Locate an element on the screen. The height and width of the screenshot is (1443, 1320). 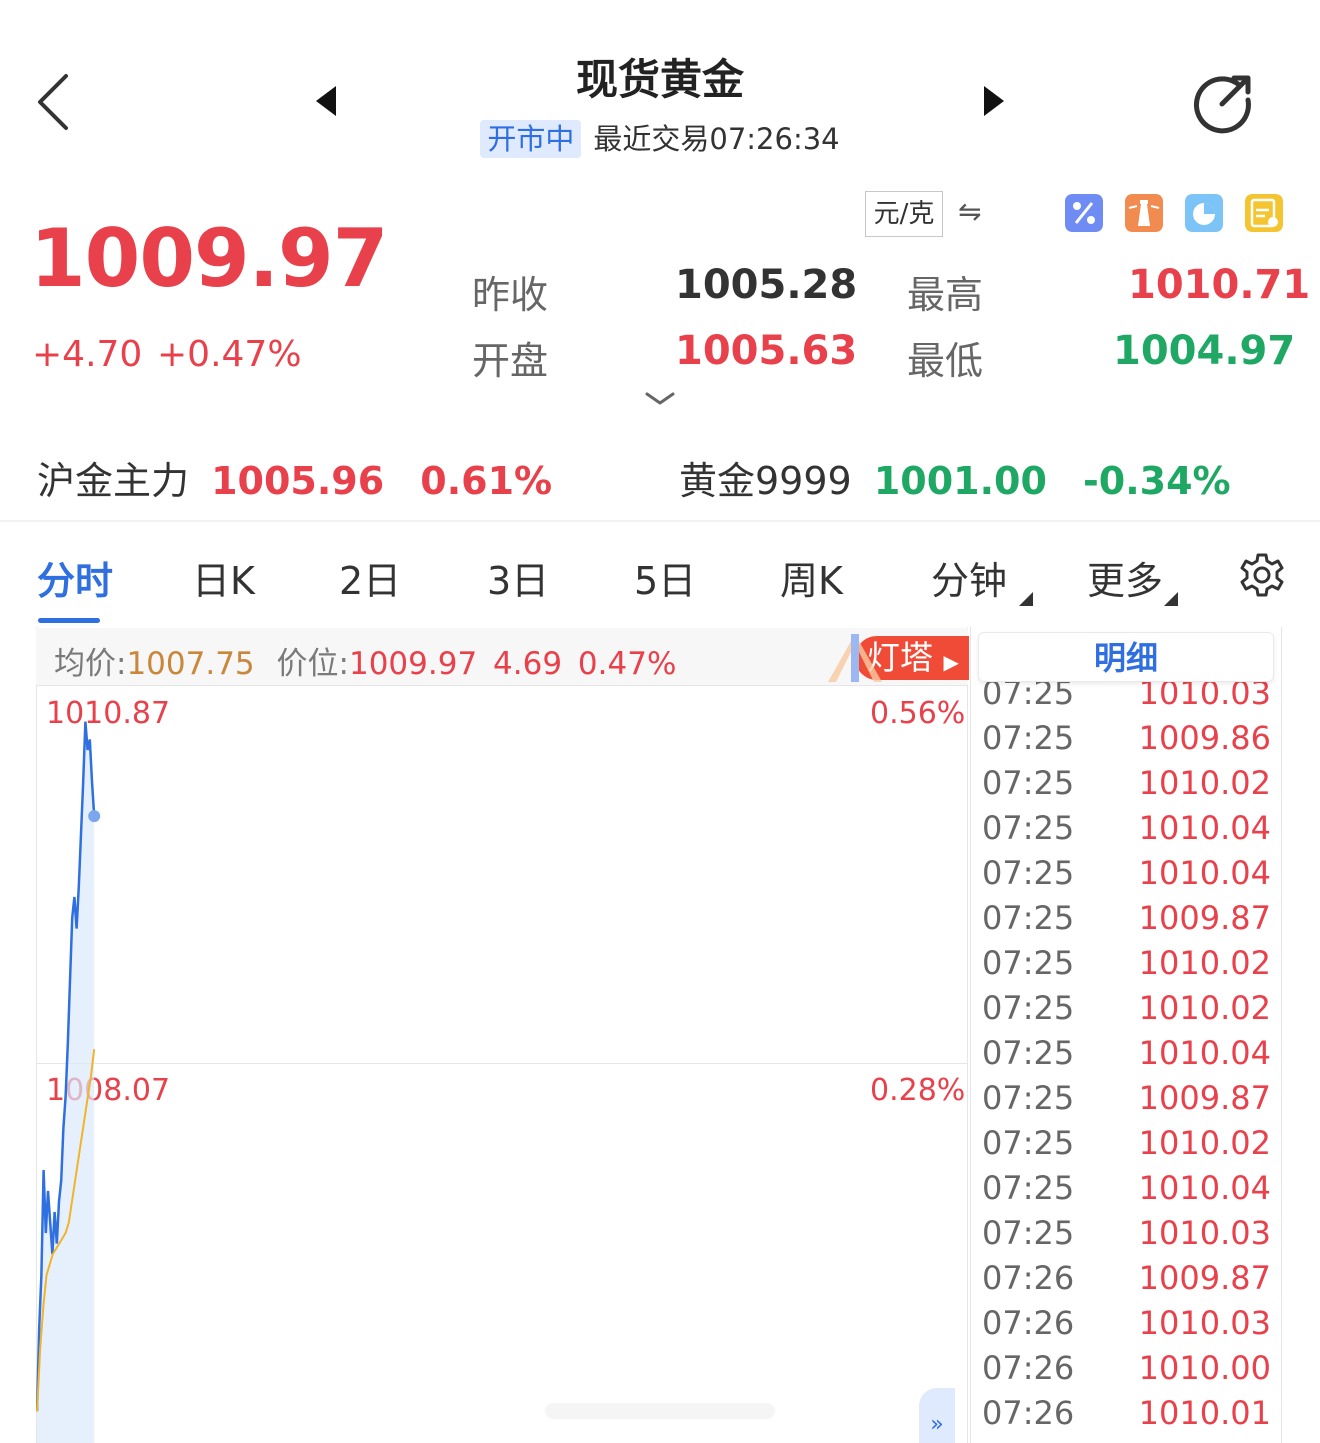
market-open-badge: 开市中 is located at coordinates (531, 139).